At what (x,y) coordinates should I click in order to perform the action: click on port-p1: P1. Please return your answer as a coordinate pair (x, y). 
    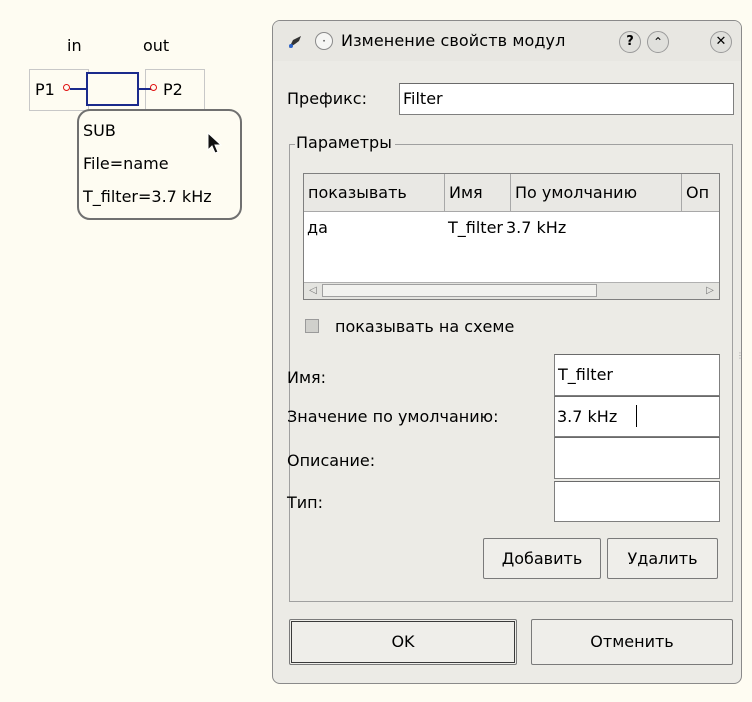
    Looking at the image, I should click on (59, 90).